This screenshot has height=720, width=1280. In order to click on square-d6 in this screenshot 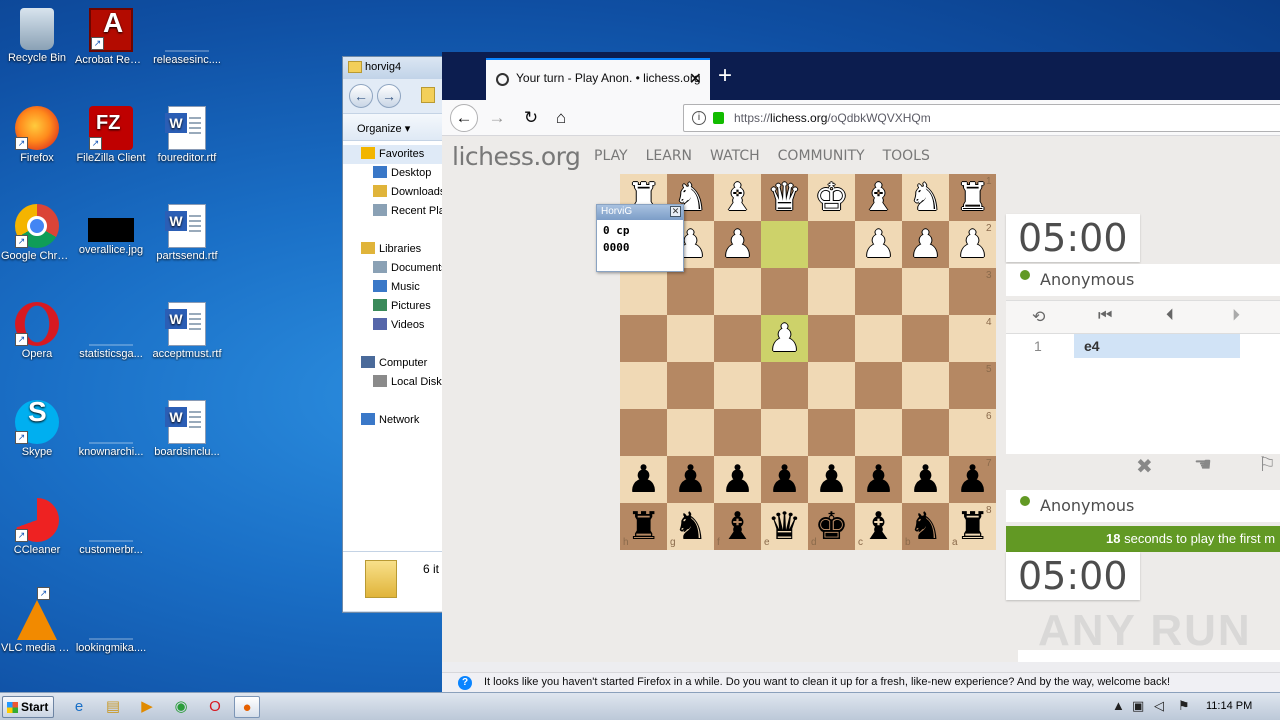, I will do `click(831, 432)`.